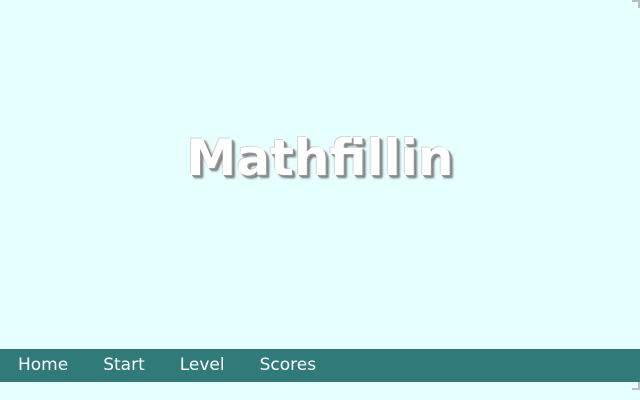 The width and height of the screenshot is (640, 400). I want to click on bottom-strip, so click(320, 391).